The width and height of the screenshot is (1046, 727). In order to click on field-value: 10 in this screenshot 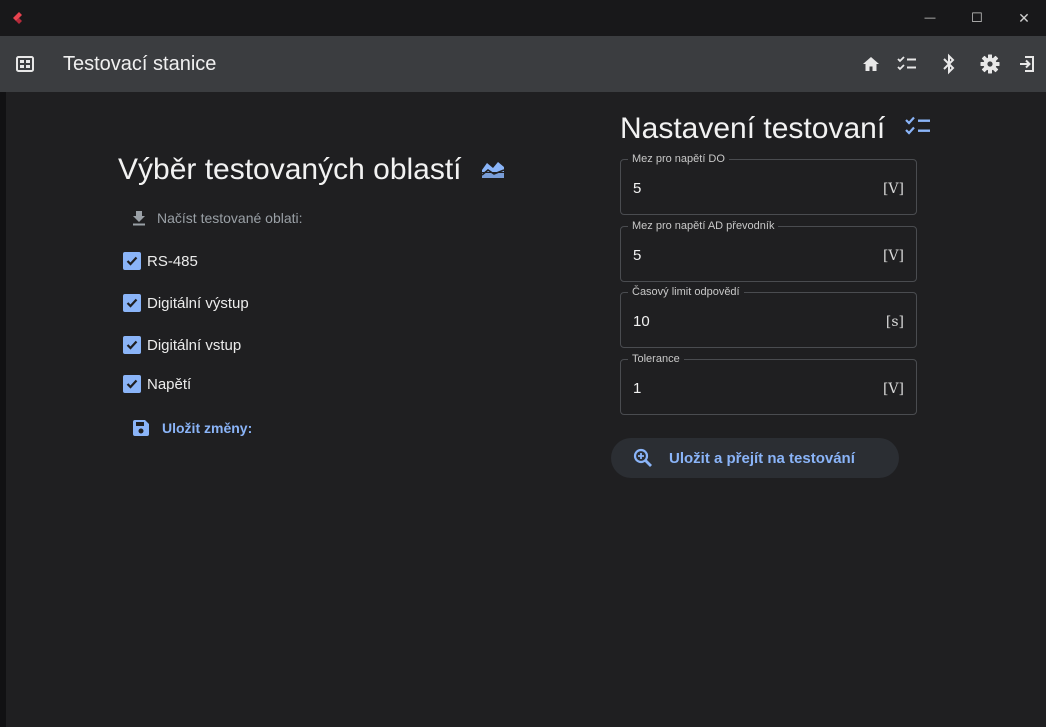, I will do `click(641, 321)`.